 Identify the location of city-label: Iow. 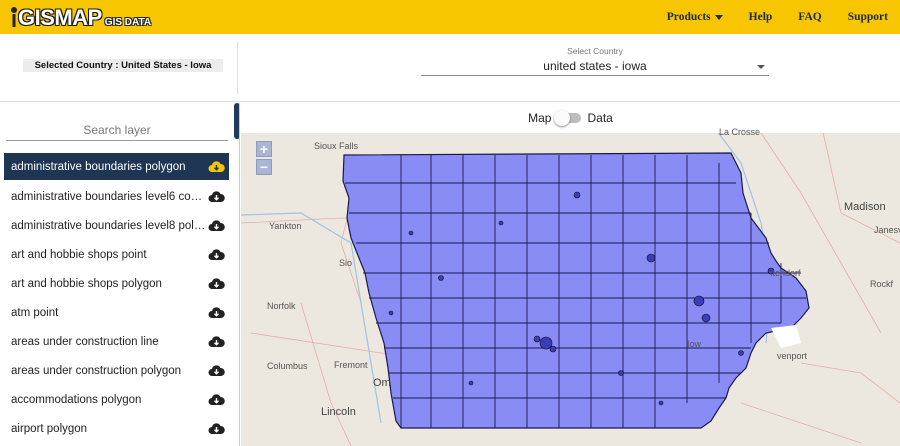
(694, 344).